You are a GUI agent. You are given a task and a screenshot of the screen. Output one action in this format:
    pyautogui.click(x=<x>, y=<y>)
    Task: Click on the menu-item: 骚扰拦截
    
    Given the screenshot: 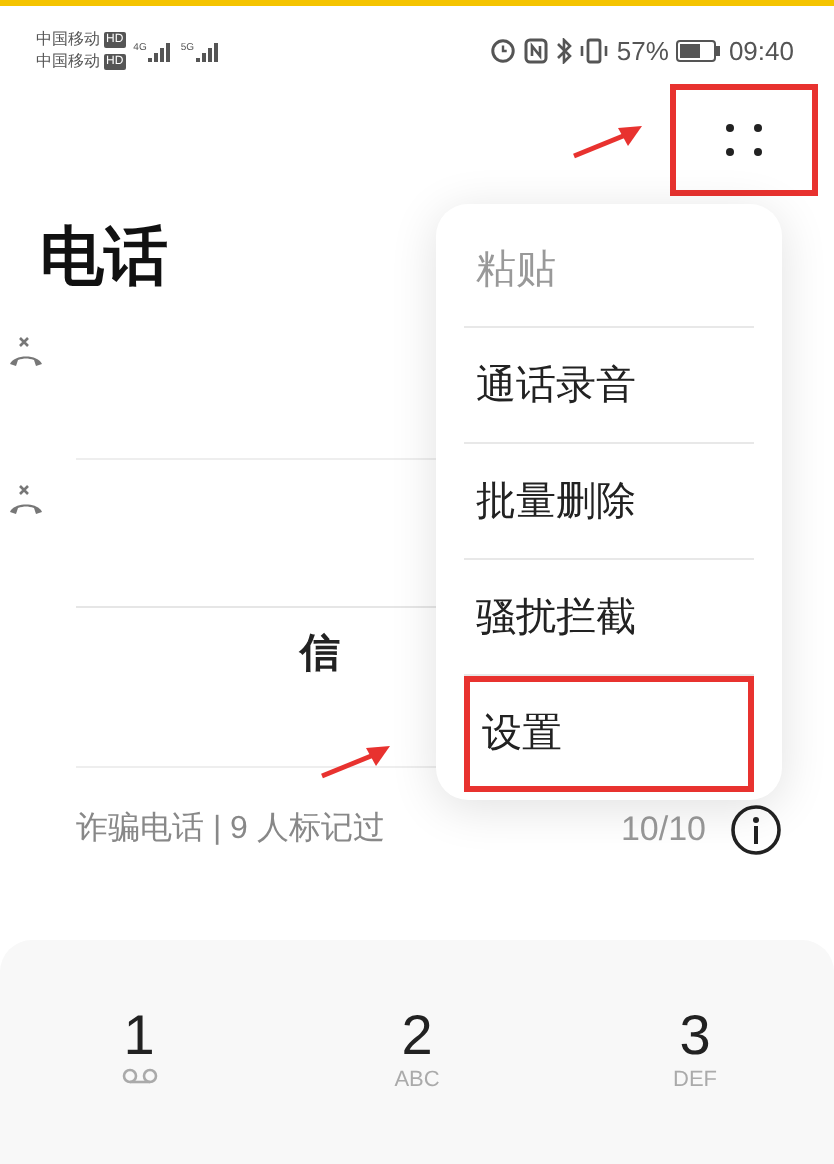 What is the action you would take?
    pyautogui.click(x=609, y=618)
    